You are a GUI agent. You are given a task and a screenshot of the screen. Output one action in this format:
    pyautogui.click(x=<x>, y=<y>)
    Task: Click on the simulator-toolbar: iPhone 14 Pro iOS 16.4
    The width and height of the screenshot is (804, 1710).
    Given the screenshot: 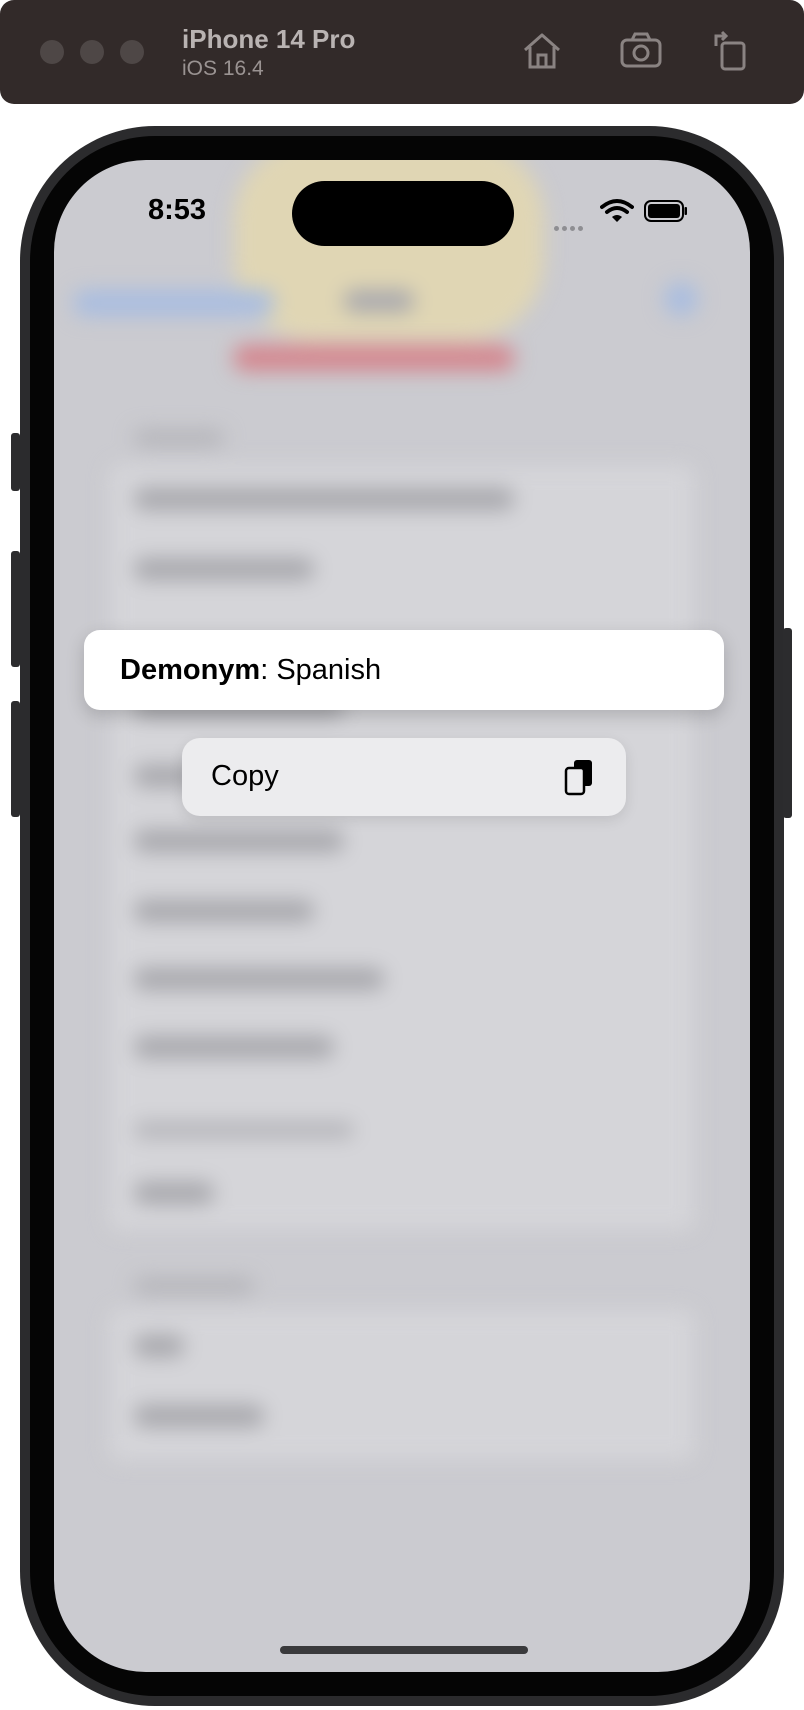 What is the action you would take?
    pyautogui.click(x=402, y=52)
    